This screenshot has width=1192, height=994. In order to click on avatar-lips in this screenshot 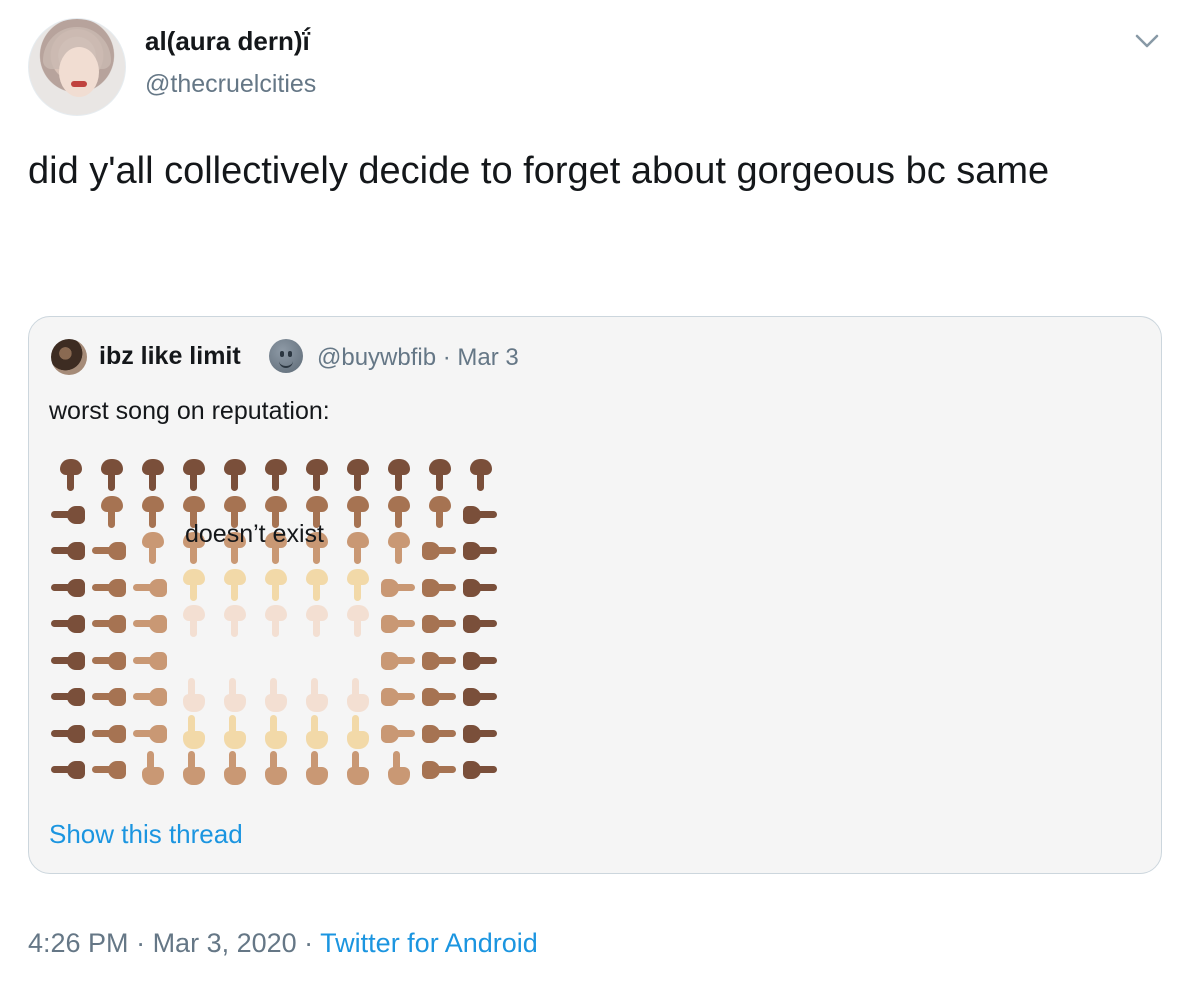, I will do `click(79, 84)`.